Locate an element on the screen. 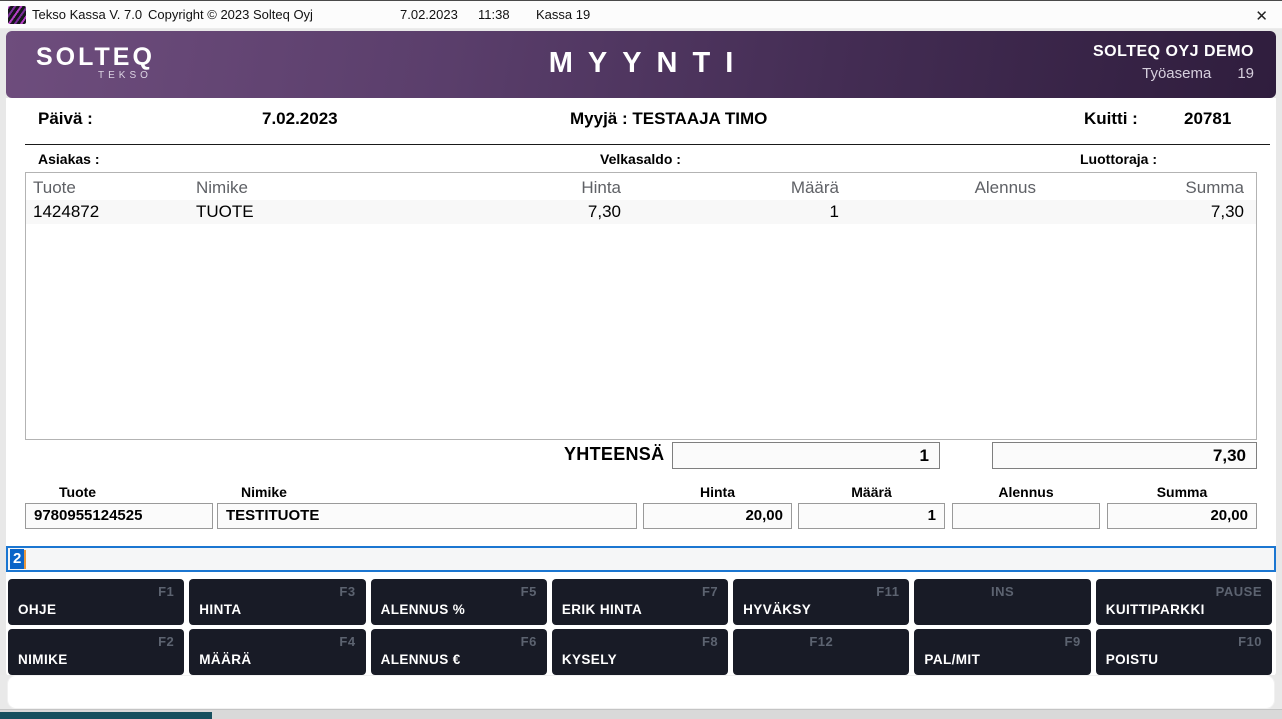 Image resolution: width=1282 pixels, height=719 pixels. command-input: 2 is located at coordinates (641, 559).